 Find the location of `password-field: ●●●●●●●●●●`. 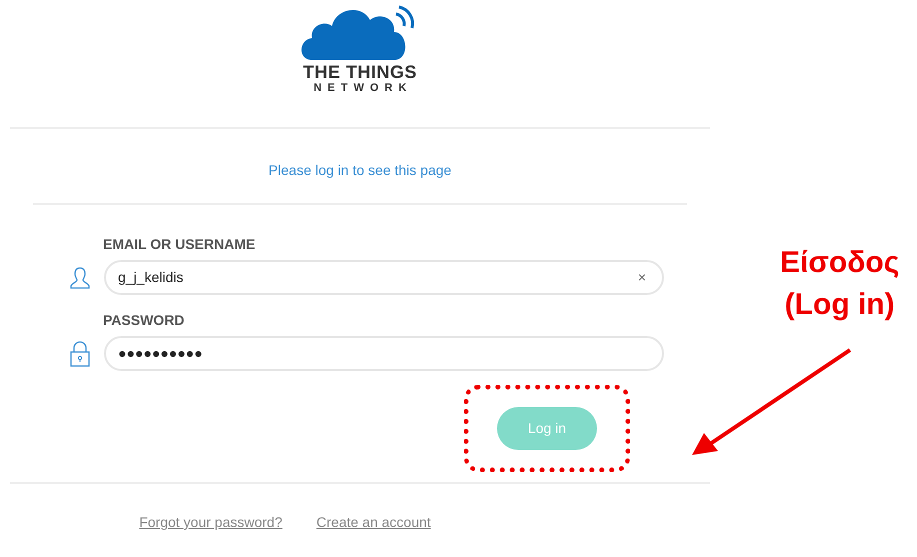

password-field: ●●●●●●●●●● is located at coordinates (384, 353).